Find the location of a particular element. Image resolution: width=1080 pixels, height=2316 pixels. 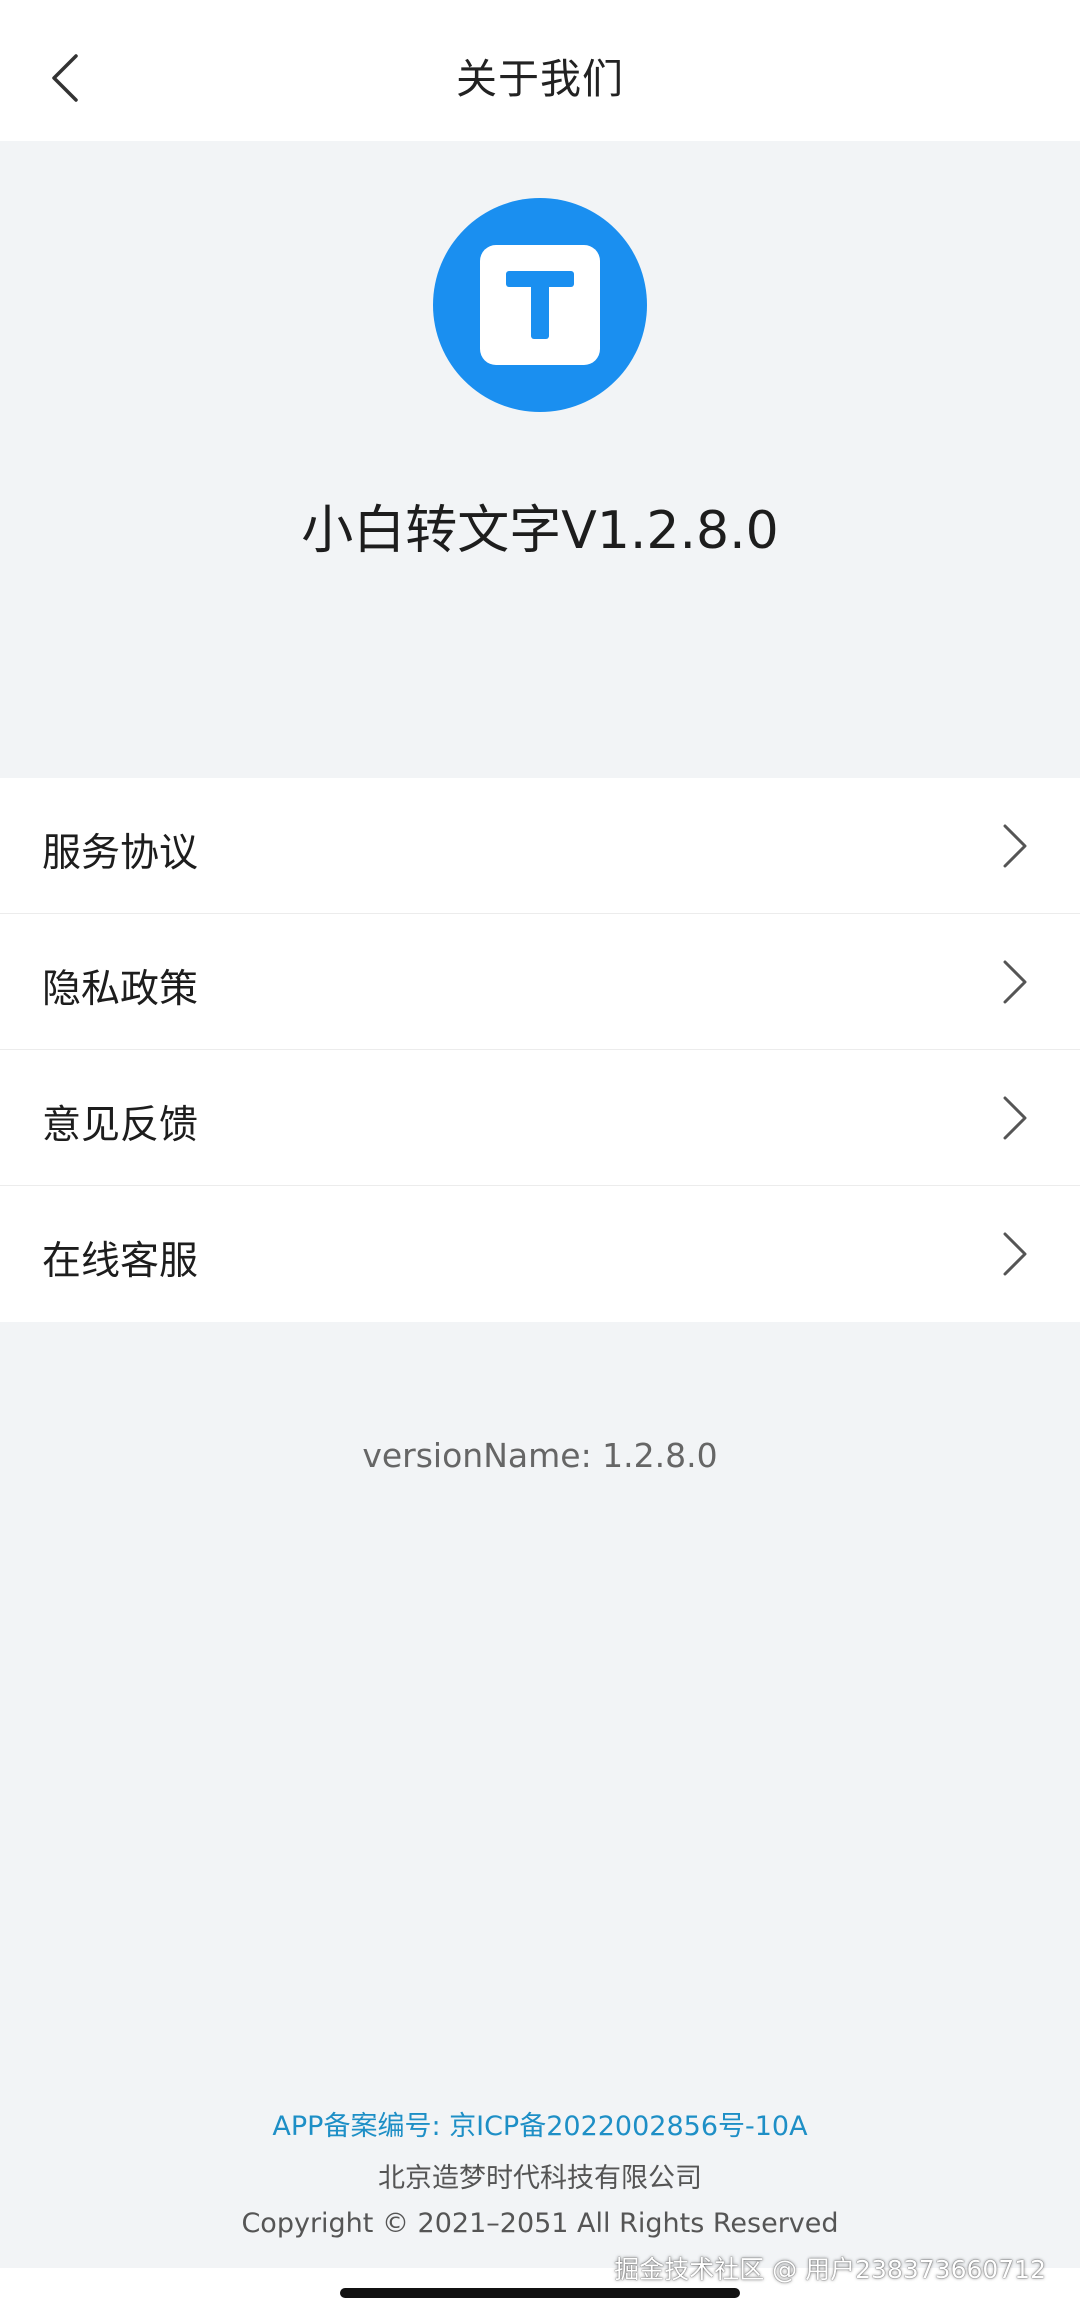

menu-item-label: 在线客服 is located at coordinates (120, 1261).